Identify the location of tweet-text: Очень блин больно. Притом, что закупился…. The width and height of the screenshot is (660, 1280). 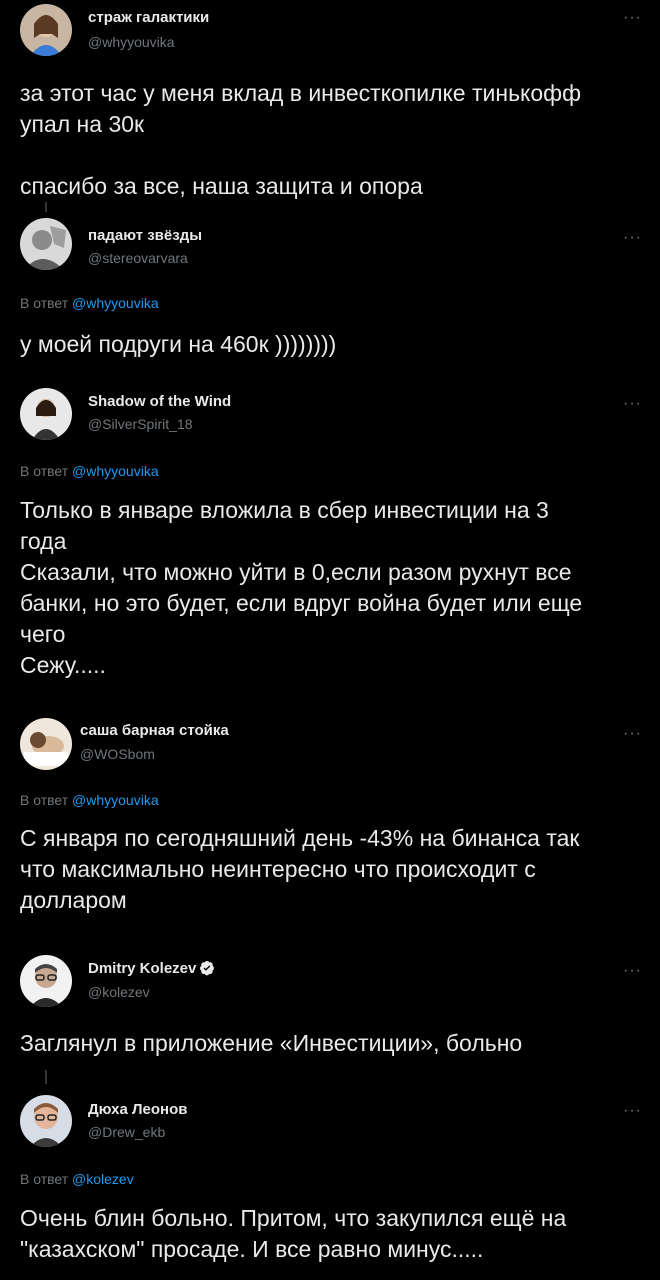
(293, 1233).